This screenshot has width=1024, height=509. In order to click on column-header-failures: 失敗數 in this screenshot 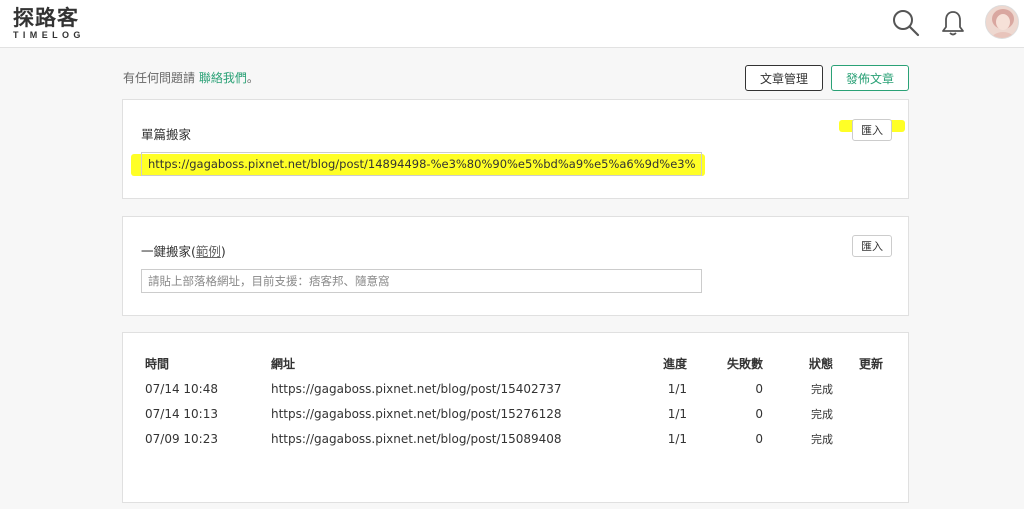, I will do `click(744, 364)`.